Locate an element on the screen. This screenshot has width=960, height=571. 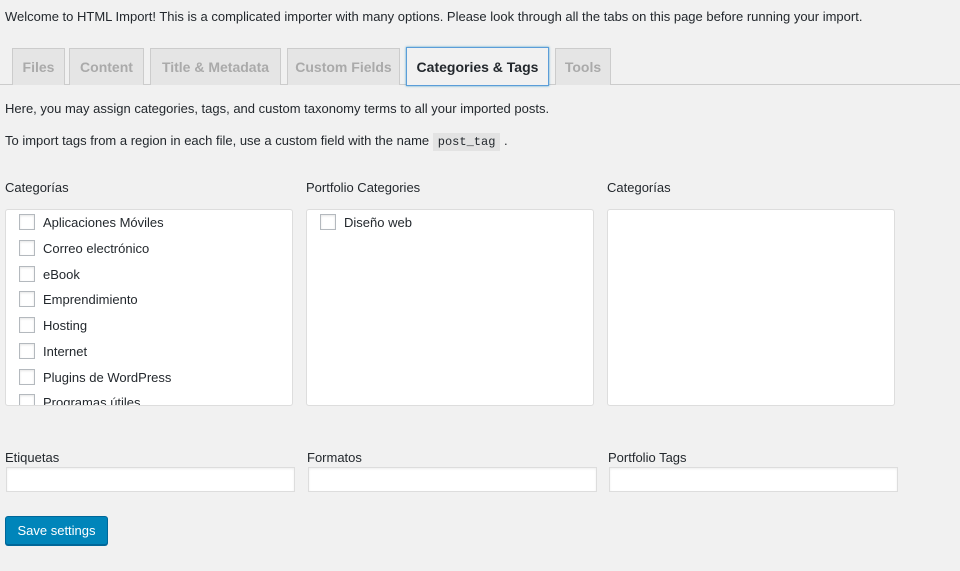
etiquetas-input is located at coordinates (150, 479).